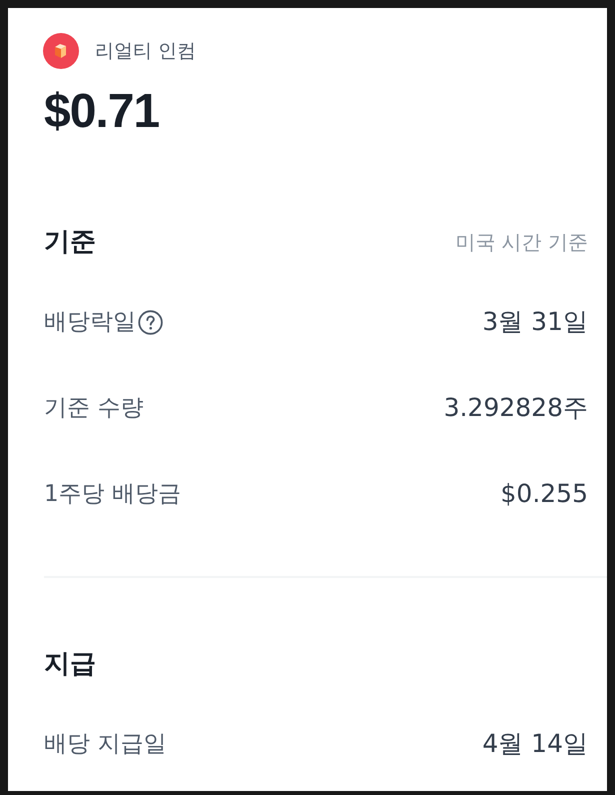 The height and width of the screenshot is (795, 615). I want to click on row-label: 기준 수량, so click(94, 408).